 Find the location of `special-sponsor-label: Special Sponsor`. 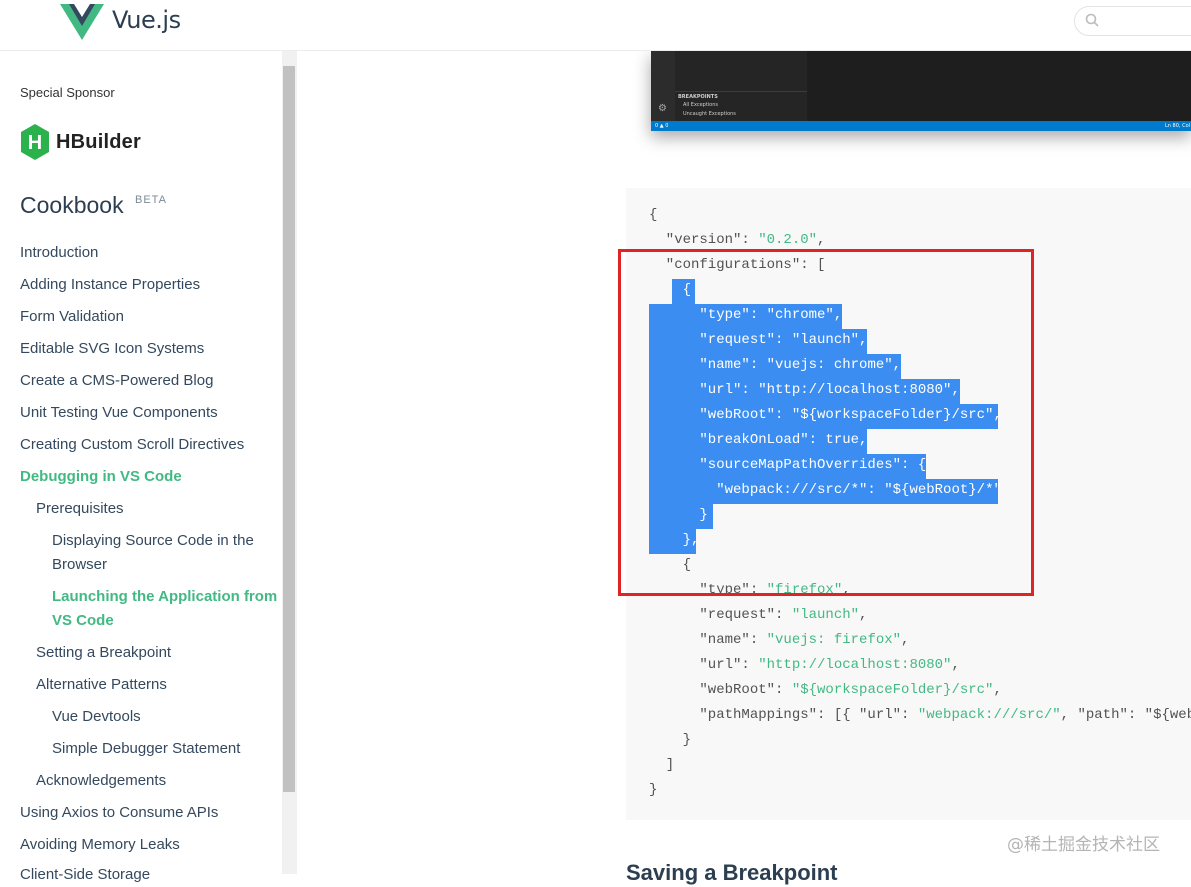

special-sponsor-label: Special Sponsor is located at coordinates (67, 92).